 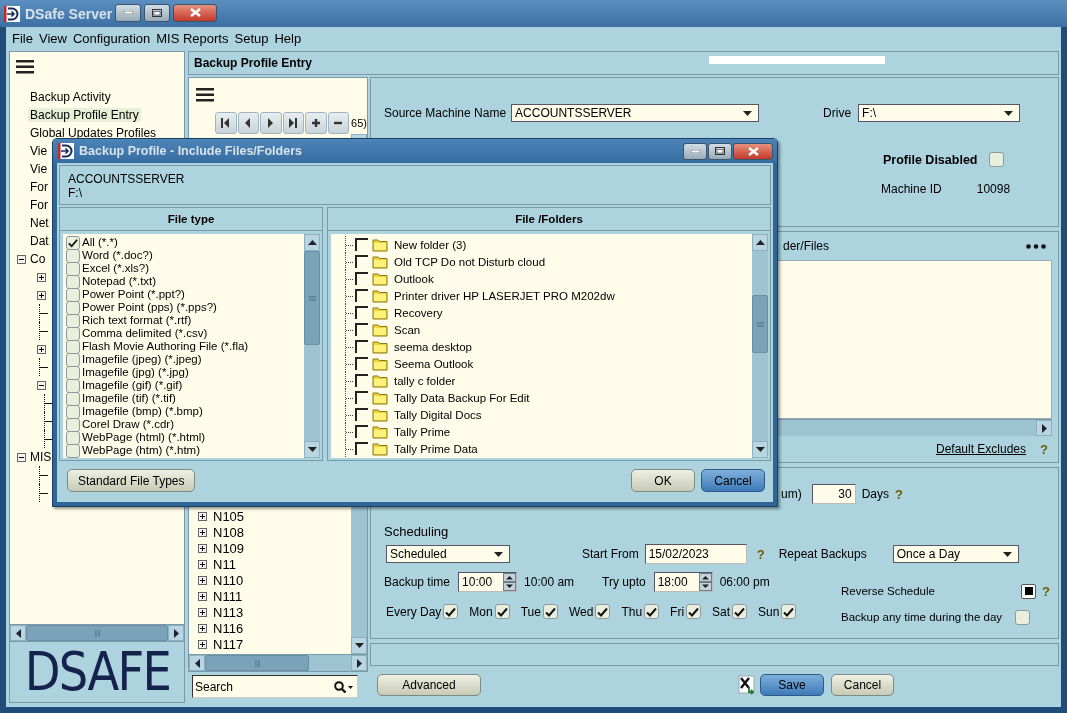 I want to click on file-type-item: Rich text format (*.rtf), so click(x=137, y=320).